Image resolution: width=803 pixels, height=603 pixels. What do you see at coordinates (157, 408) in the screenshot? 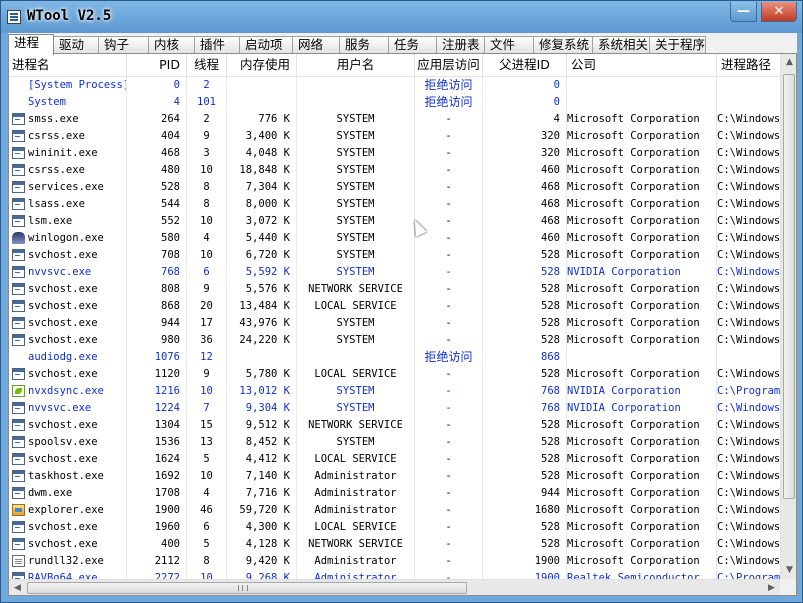
I see `cell-pid: 1224` at bounding box center [157, 408].